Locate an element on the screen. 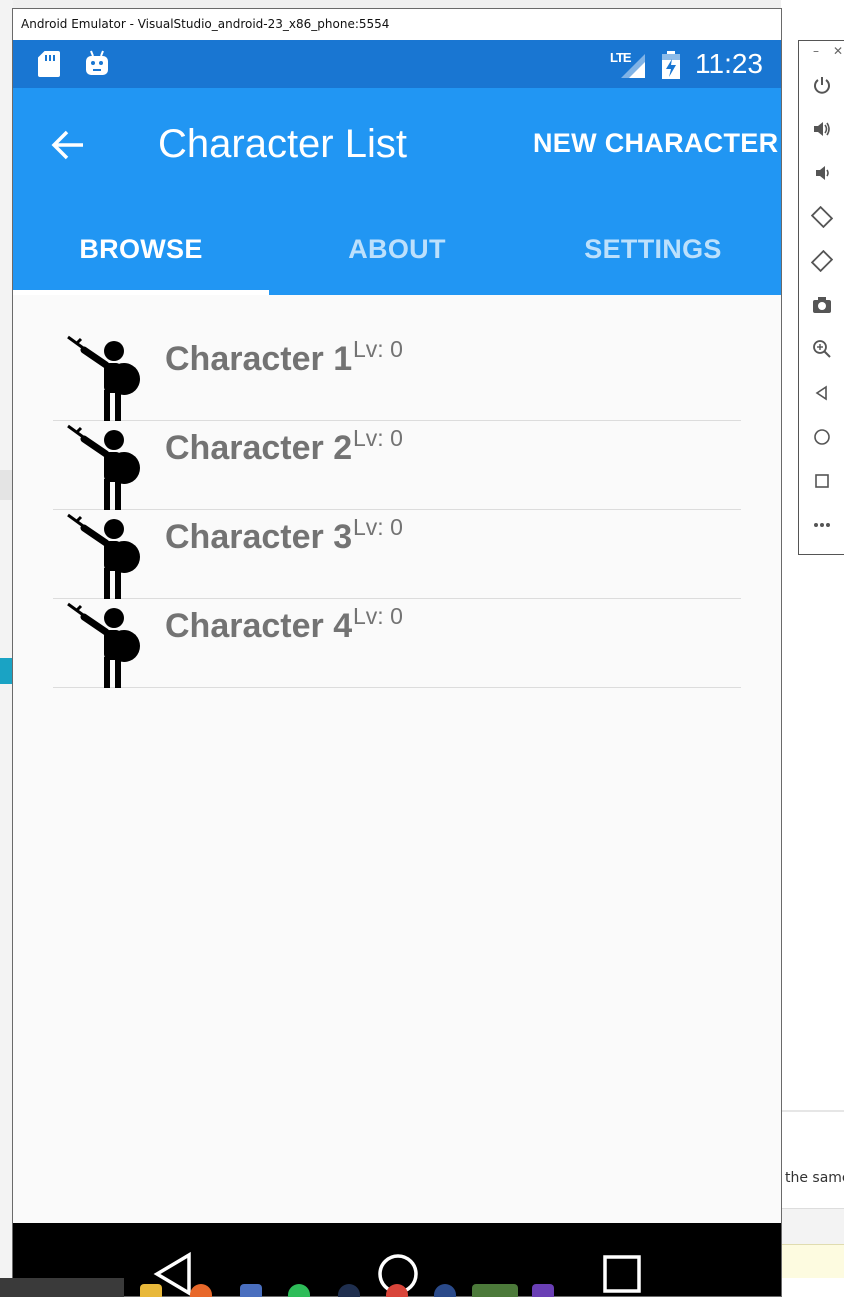 The image size is (844, 1297). android-status-bar: LTE 11:23 is located at coordinates (397, 64).